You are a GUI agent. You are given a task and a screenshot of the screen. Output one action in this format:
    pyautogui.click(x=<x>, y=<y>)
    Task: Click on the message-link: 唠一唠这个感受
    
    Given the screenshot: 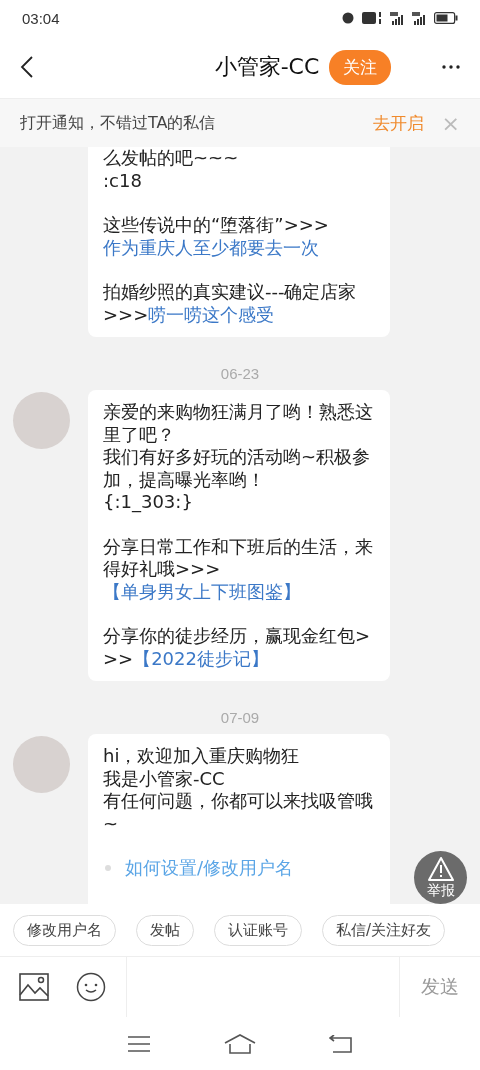 What is the action you would take?
    pyautogui.click(x=211, y=314)
    